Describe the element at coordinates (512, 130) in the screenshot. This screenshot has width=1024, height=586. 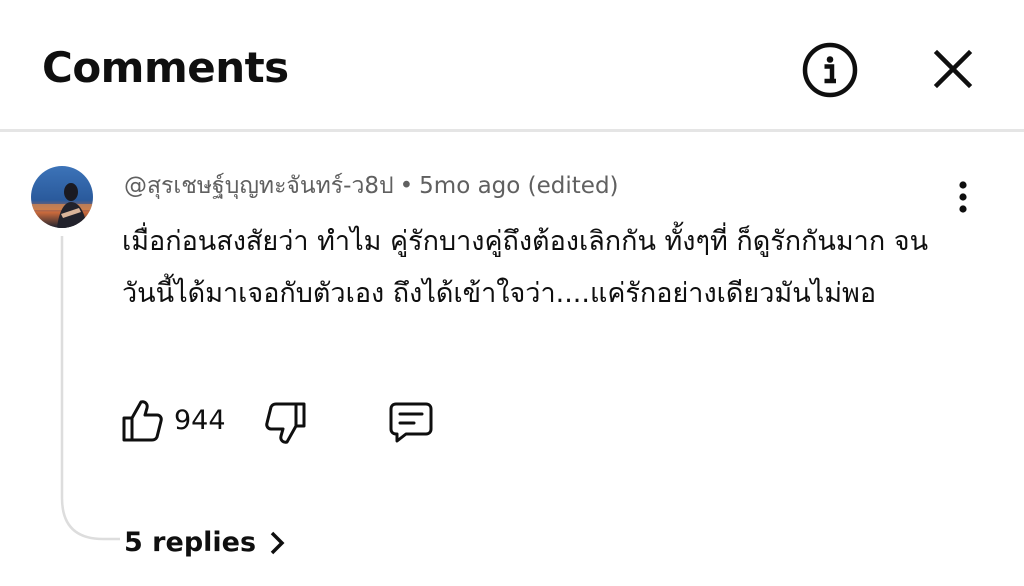
I see `header-divider` at that location.